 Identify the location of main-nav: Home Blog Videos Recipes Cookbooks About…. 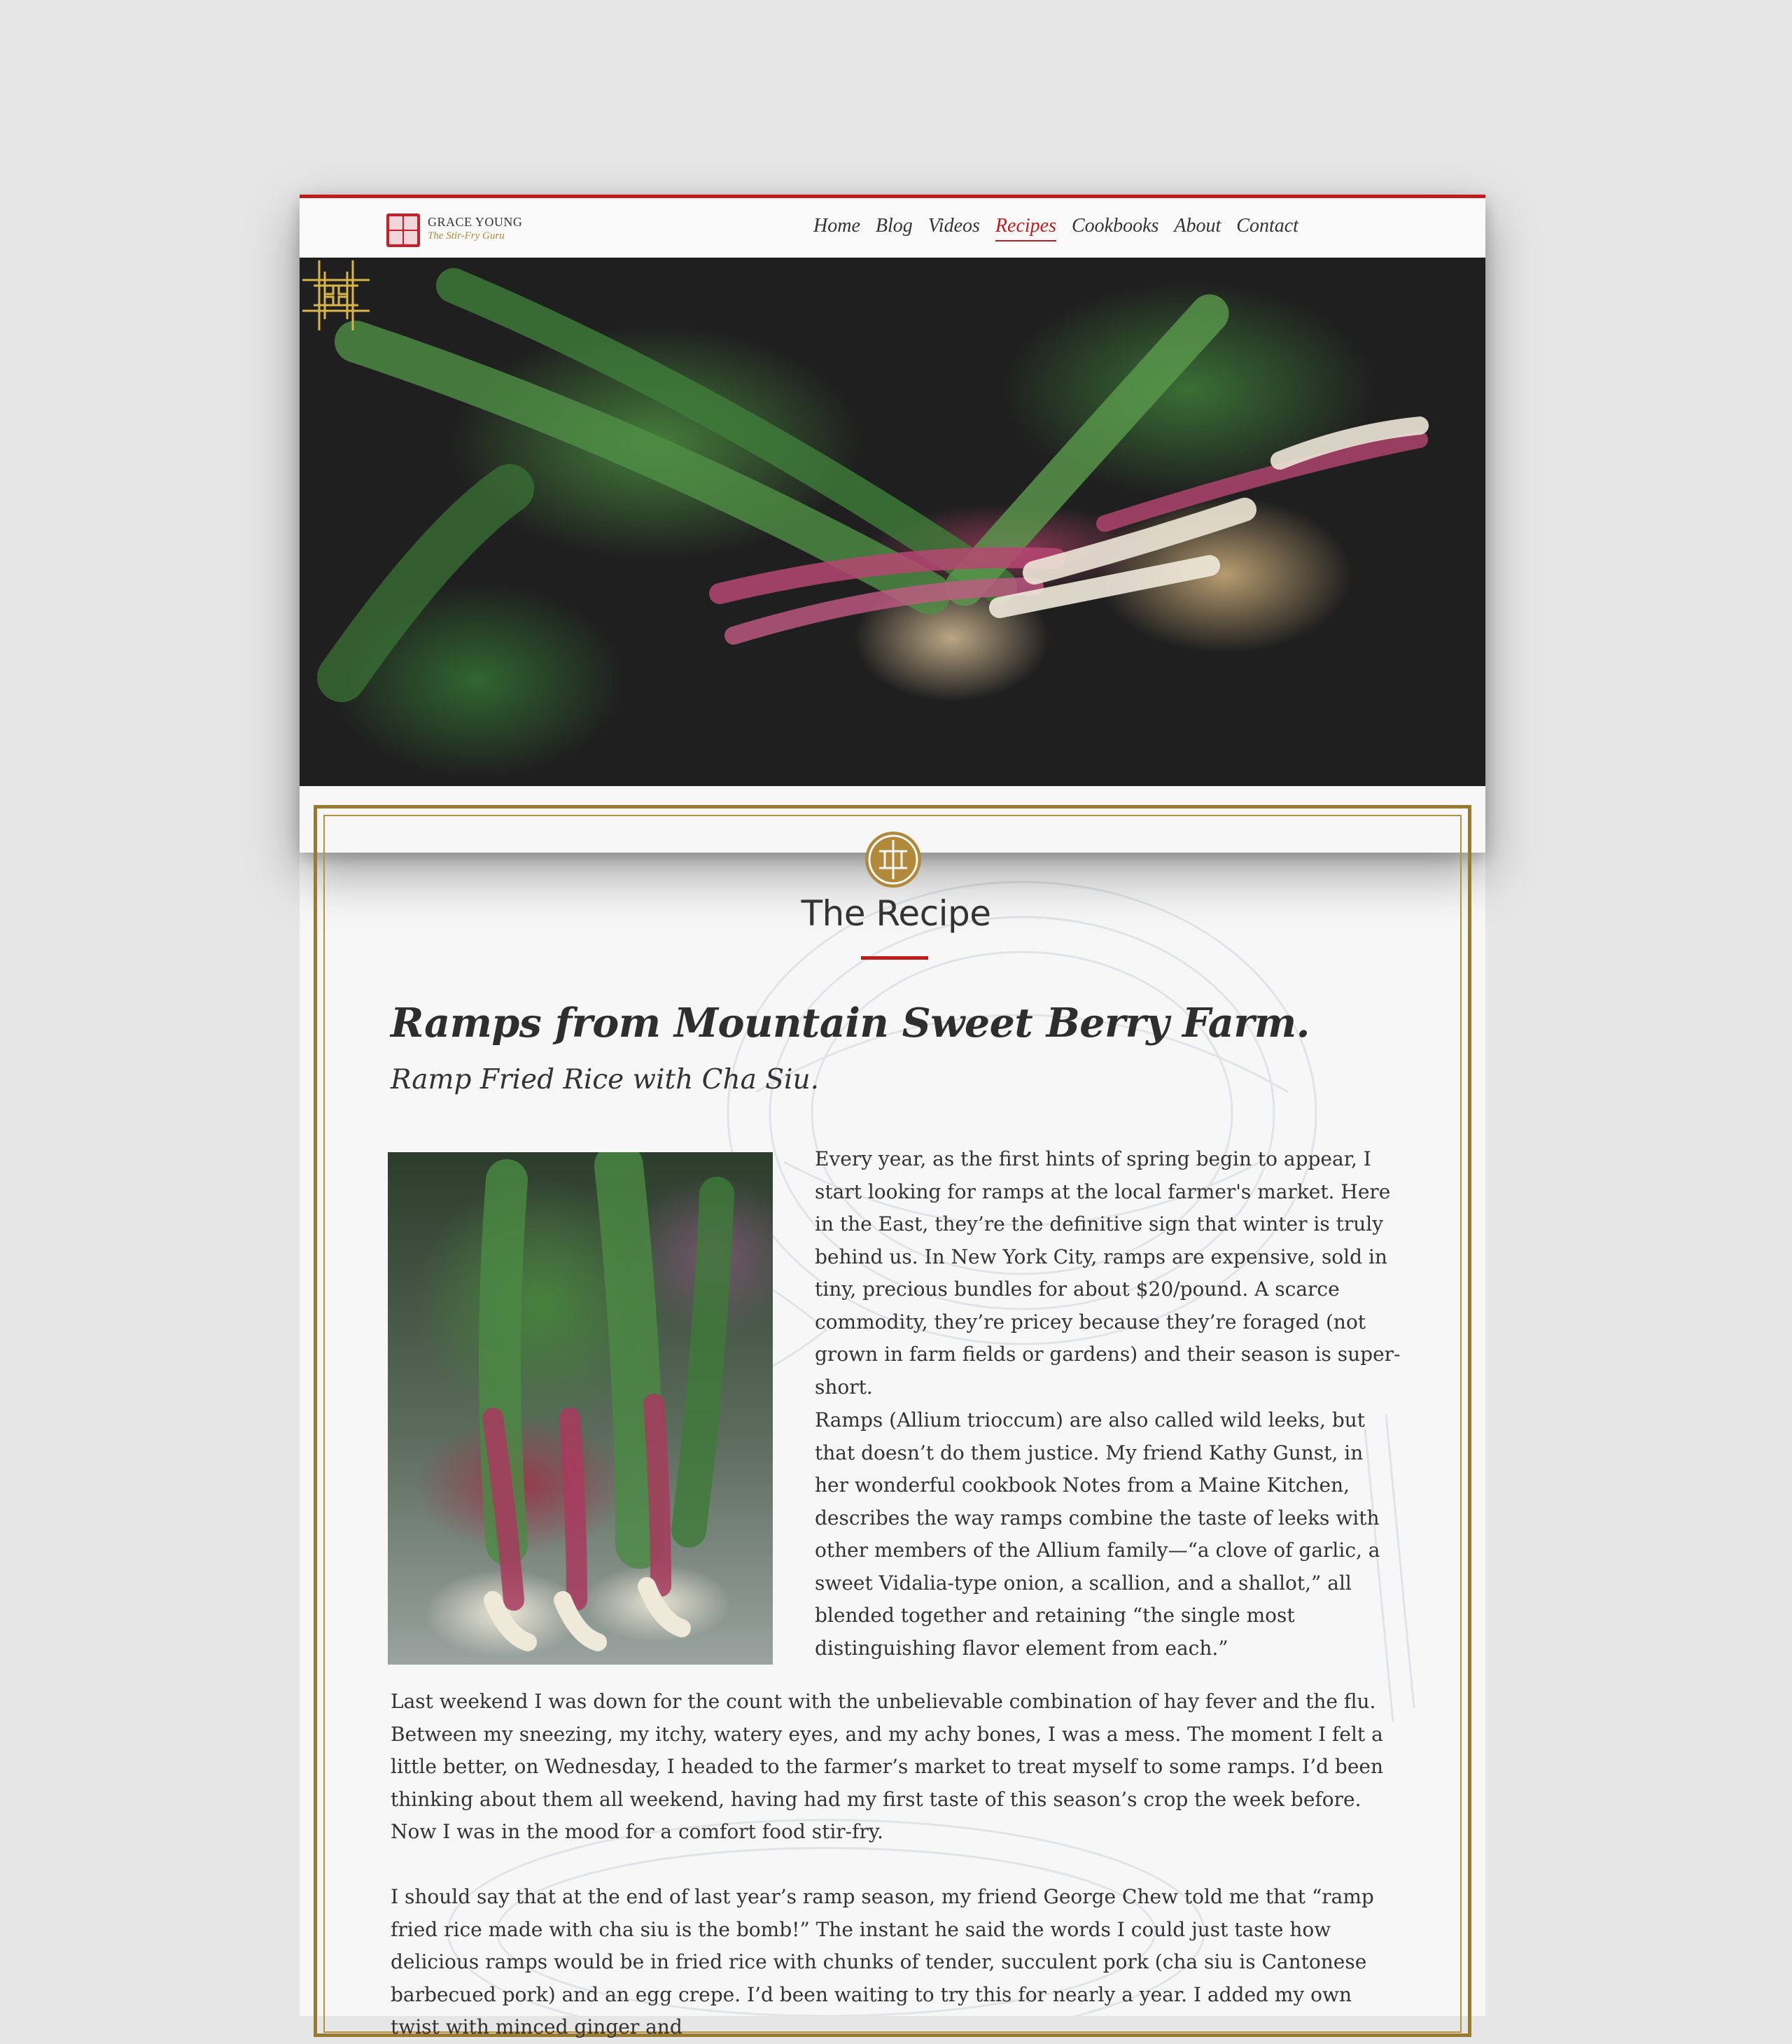
(1055, 228).